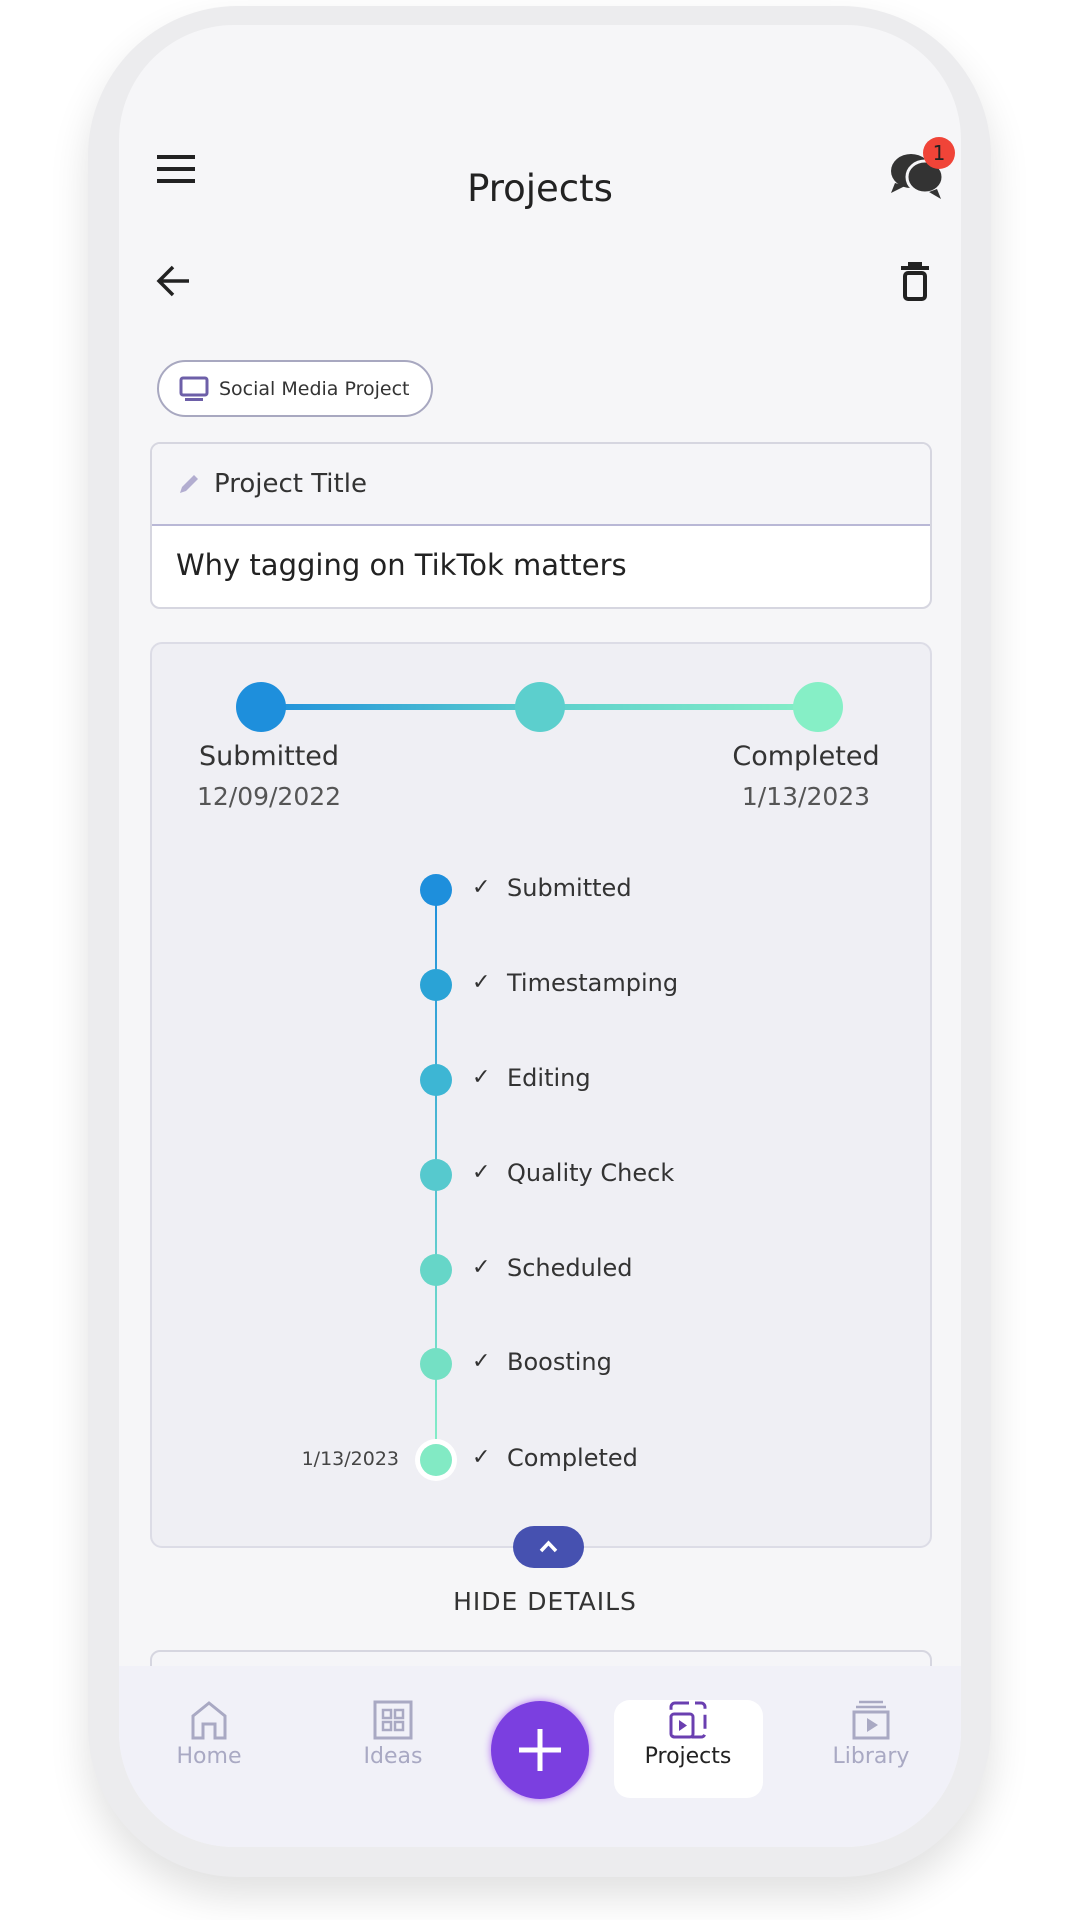  I want to click on nav-ideas: Ideas, so click(393, 1734).